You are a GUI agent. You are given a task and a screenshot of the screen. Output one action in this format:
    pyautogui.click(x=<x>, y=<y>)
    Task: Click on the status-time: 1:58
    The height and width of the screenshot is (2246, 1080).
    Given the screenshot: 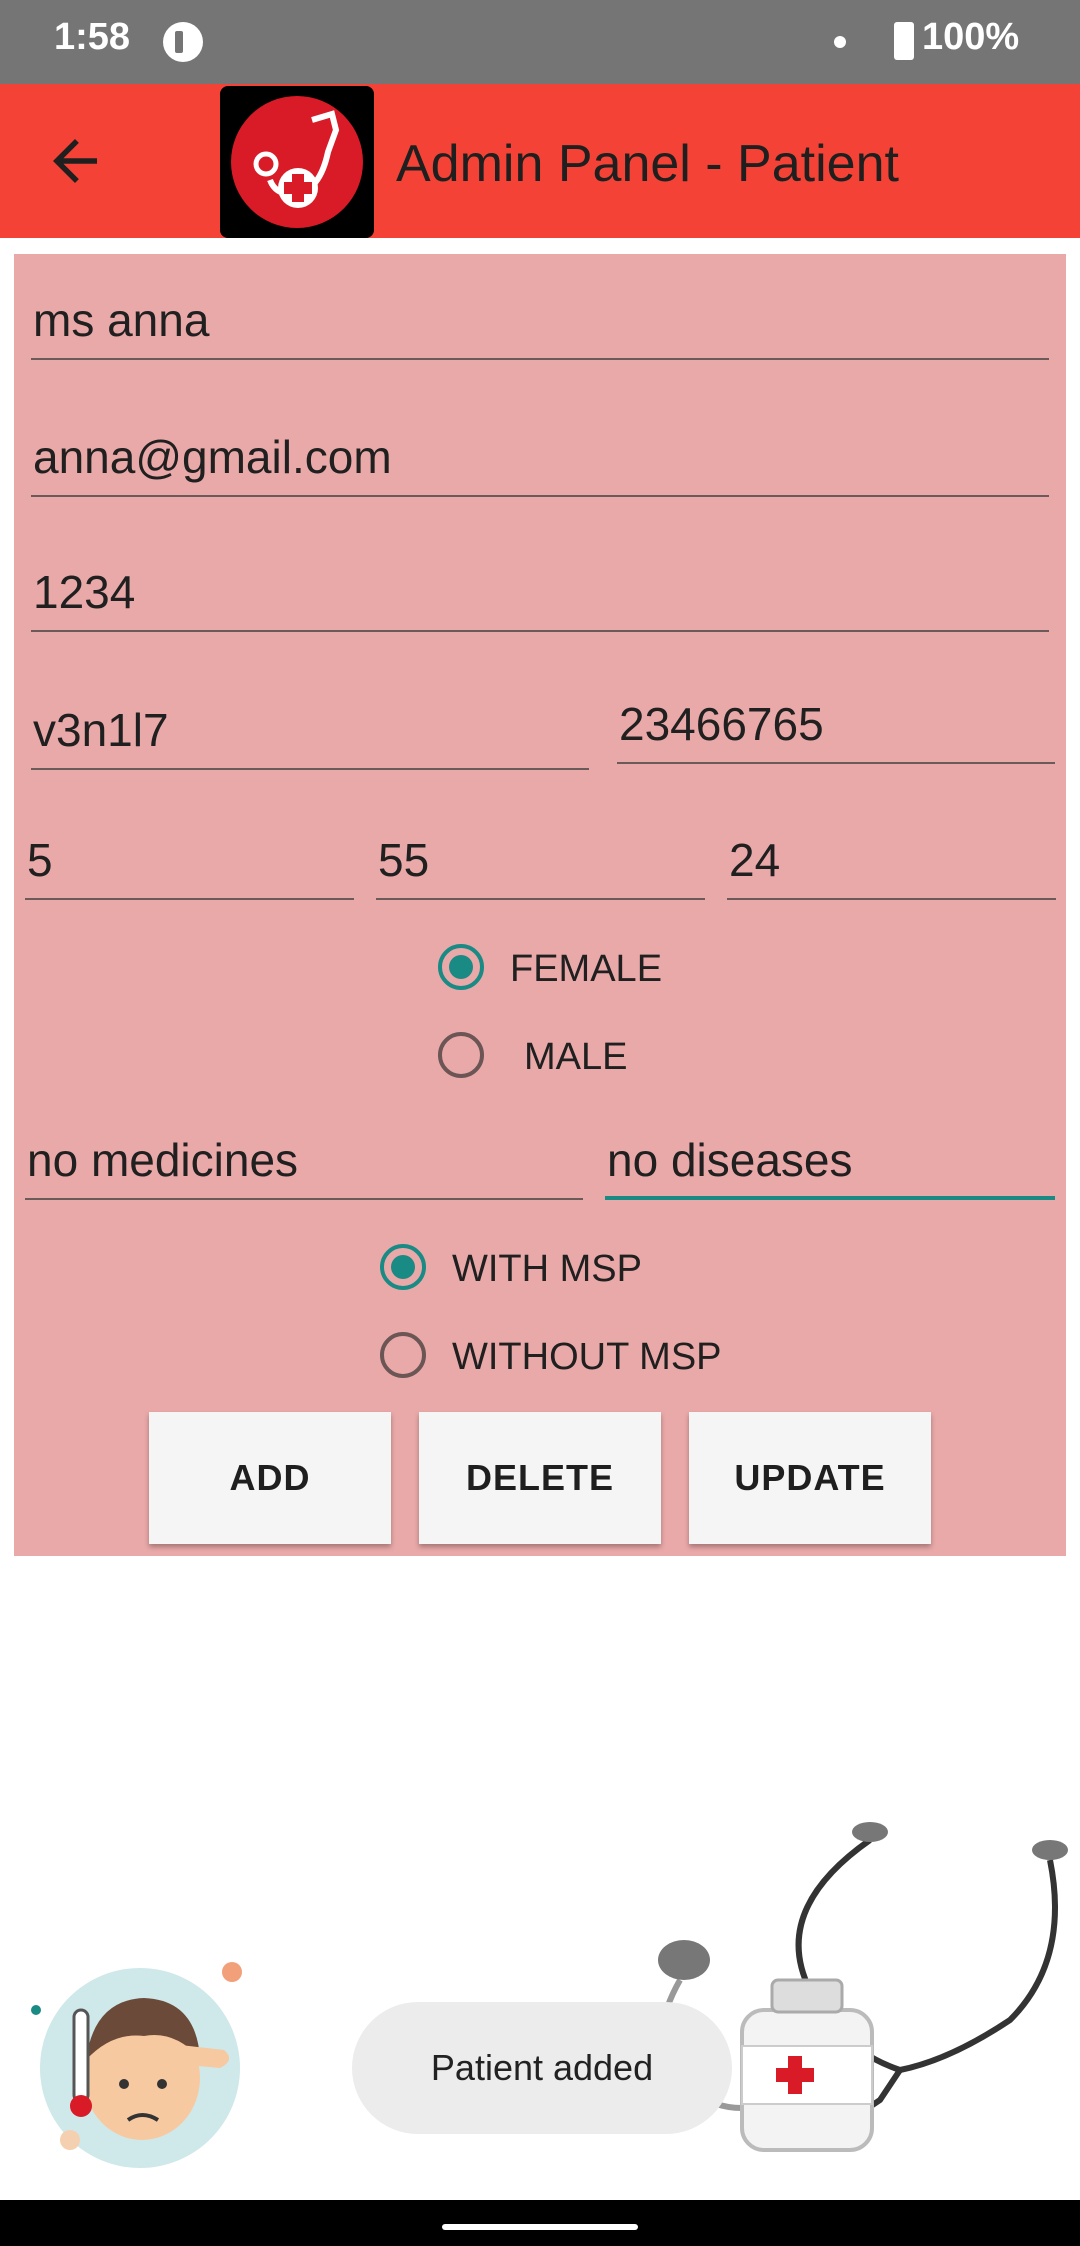 What is the action you would take?
    pyautogui.click(x=92, y=37)
    